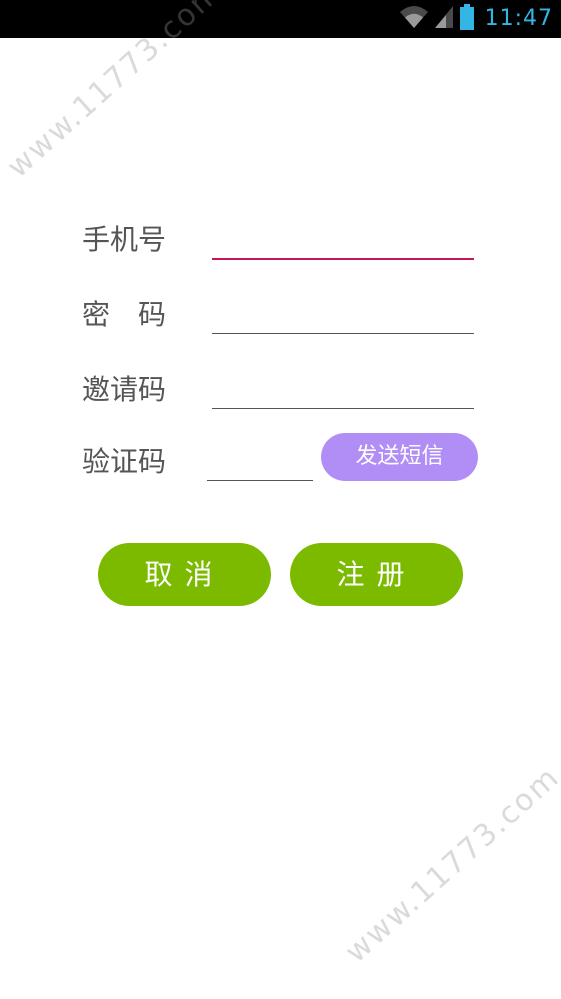 The height and width of the screenshot is (999, 561). Describe the element at coordinates (280, 19) in the screenshot. I see `status-bar: 11:47` at that location.